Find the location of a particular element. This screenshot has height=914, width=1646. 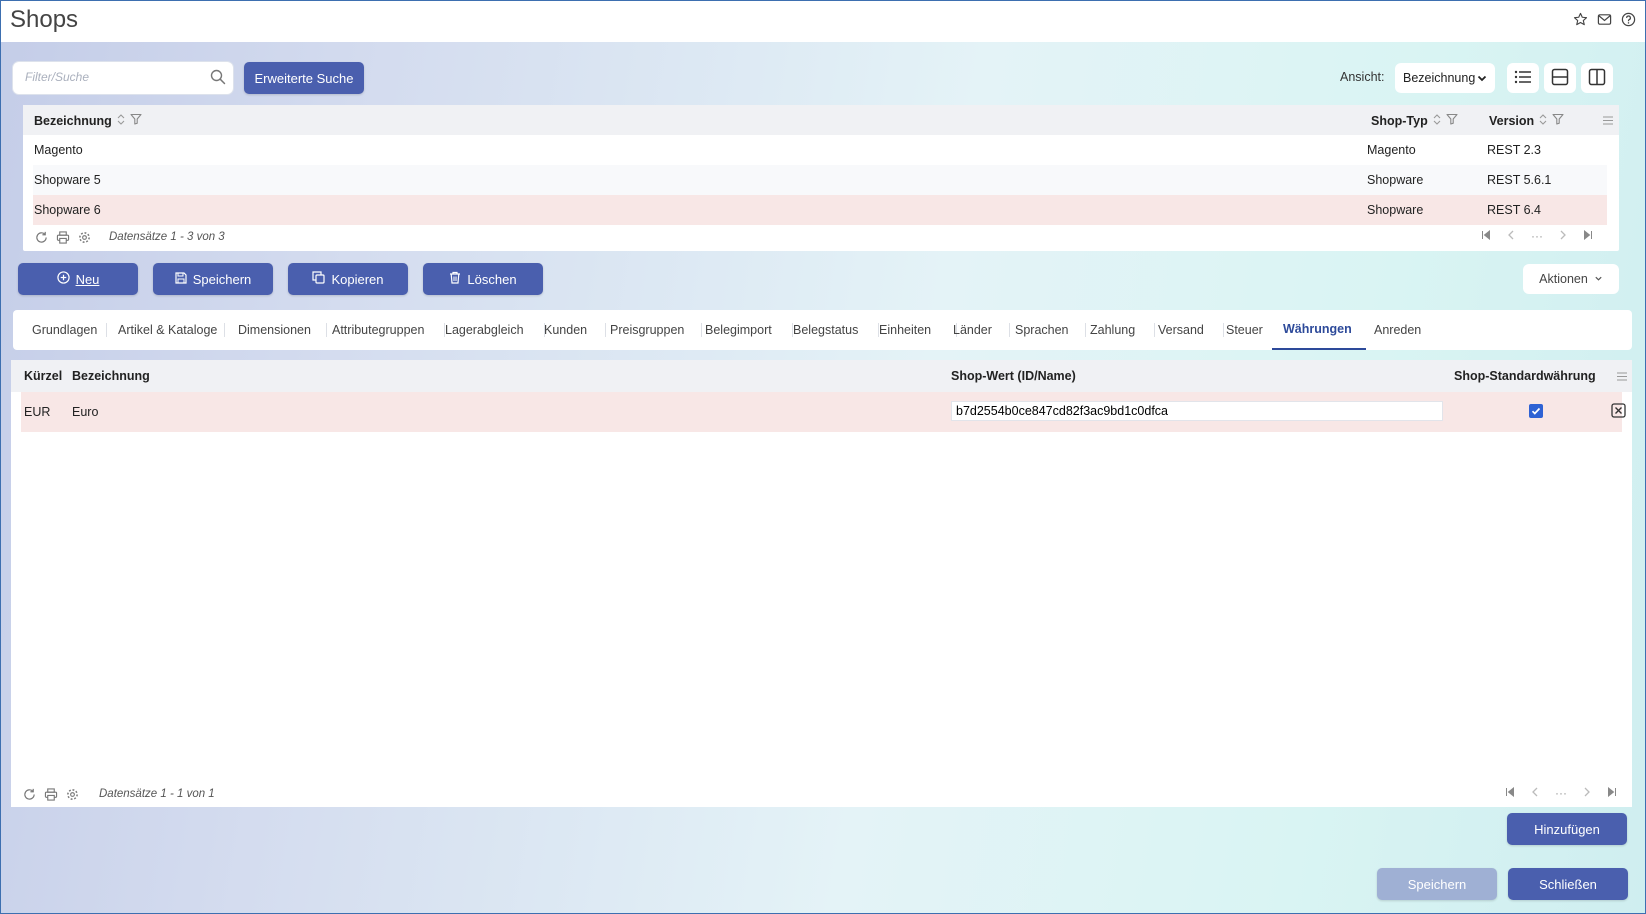

help-icon is located at coordinates (1628, 19).